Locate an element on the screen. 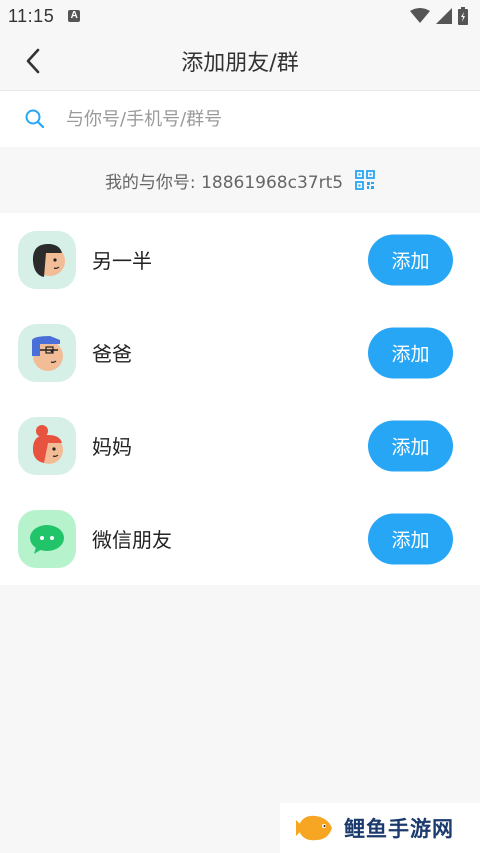 The image size is (480, 853). add-dad-button: 添加 is located at coordinates (410, 352).